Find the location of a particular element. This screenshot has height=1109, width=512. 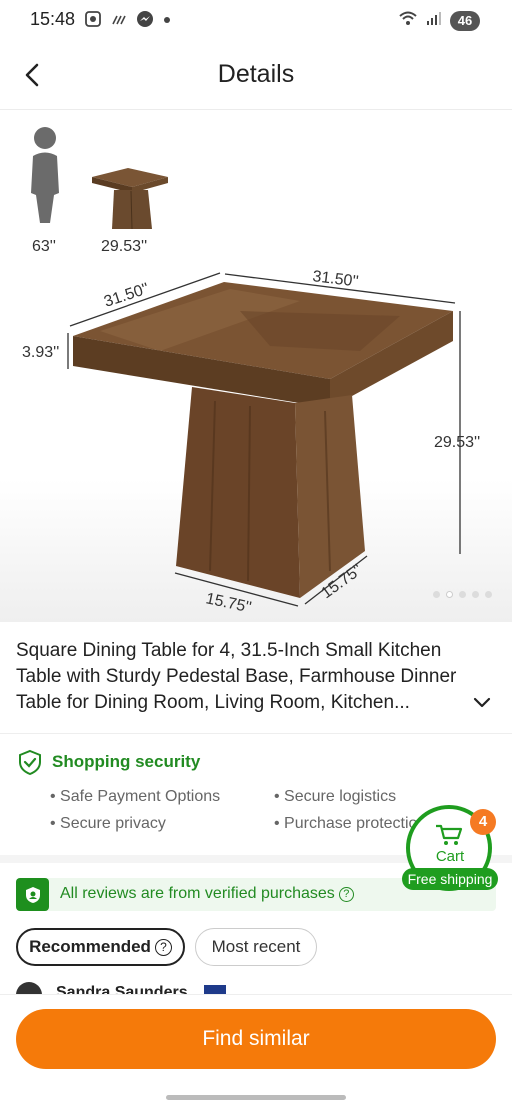

table-height-label: 29.53'' is located at coordinates (457, 442).